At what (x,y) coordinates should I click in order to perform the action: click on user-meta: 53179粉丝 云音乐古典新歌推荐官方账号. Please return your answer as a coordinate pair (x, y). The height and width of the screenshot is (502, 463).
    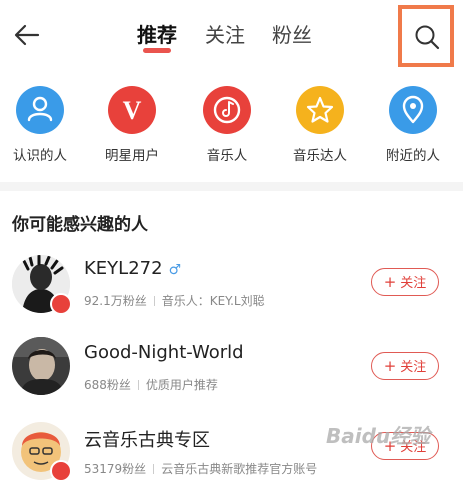
    Looking at the image, I should click on (200, 468).